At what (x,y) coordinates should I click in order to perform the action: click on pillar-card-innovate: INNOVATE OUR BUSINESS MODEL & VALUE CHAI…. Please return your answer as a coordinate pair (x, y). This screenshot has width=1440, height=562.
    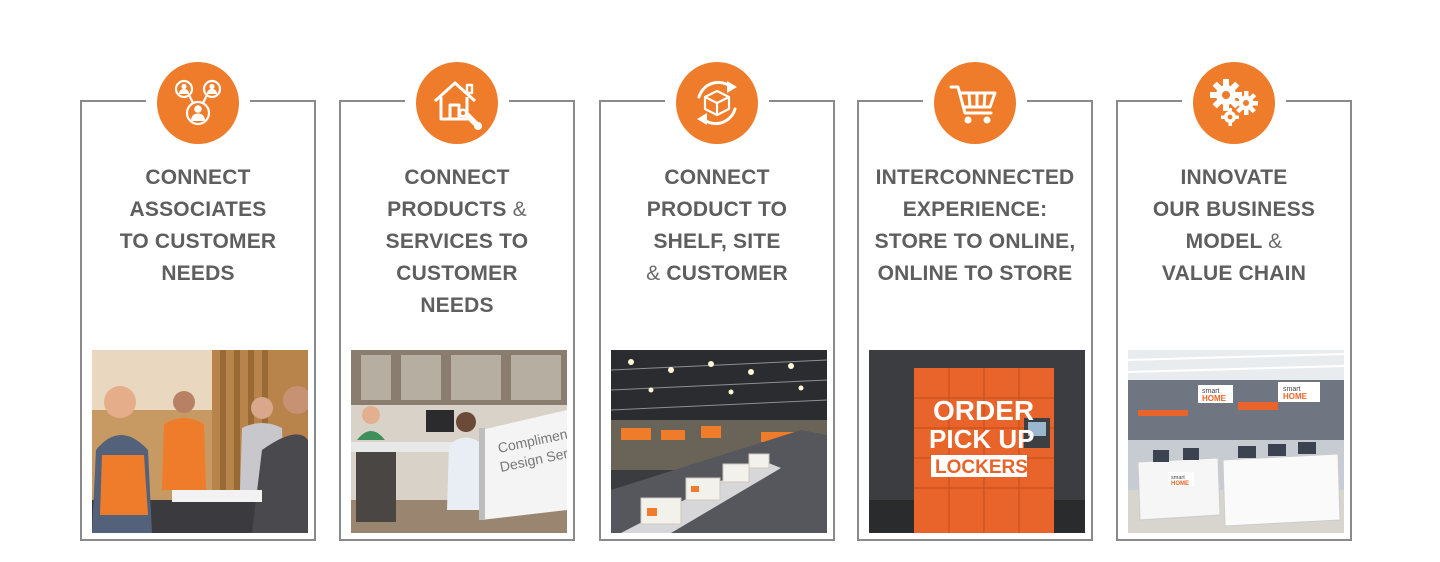
    Looking at the image, I should click on (1234, 300).